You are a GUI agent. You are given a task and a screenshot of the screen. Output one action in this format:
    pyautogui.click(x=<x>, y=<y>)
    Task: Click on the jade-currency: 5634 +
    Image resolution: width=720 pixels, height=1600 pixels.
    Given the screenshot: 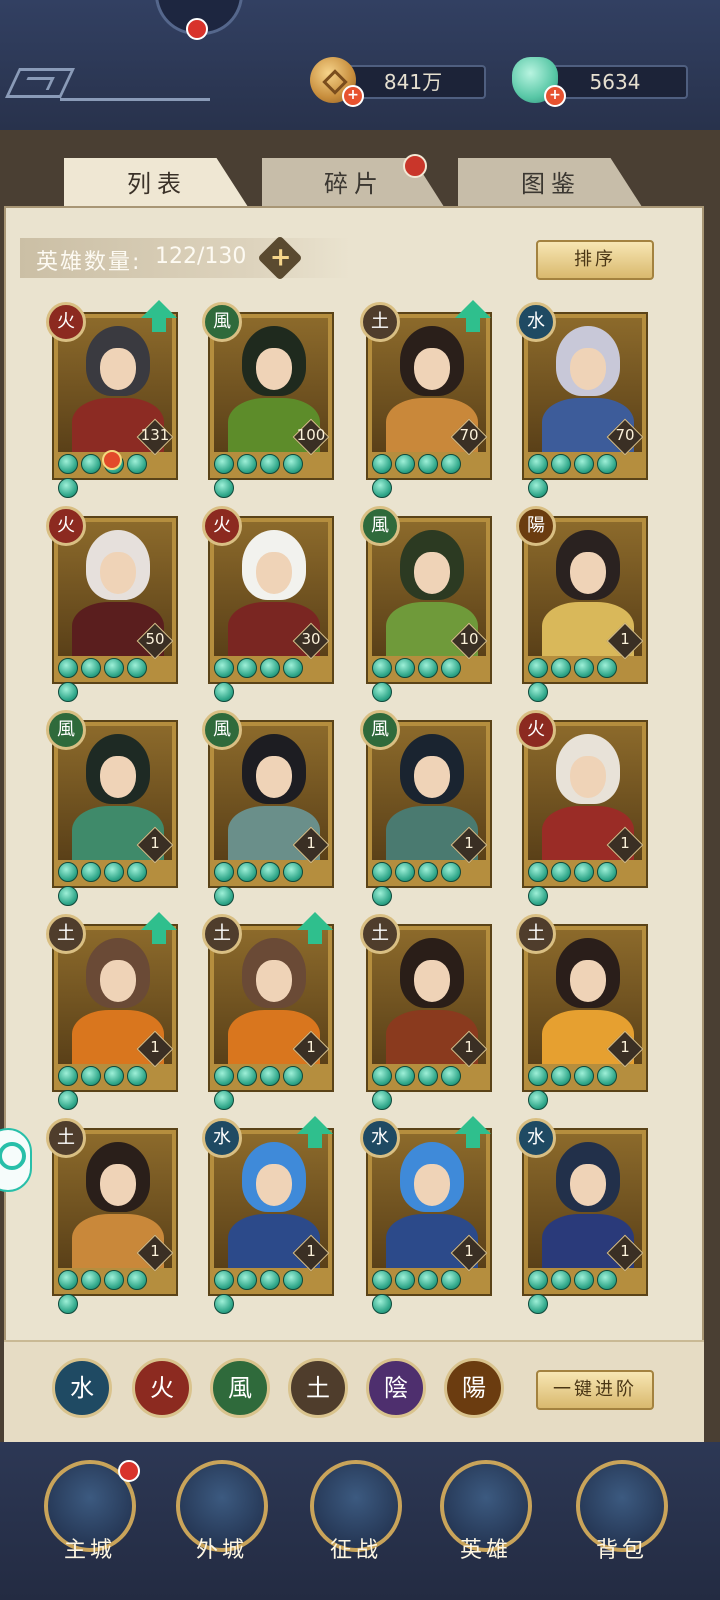 What is the action you would take?
    pyautogui.click(x=602, y=82)
    